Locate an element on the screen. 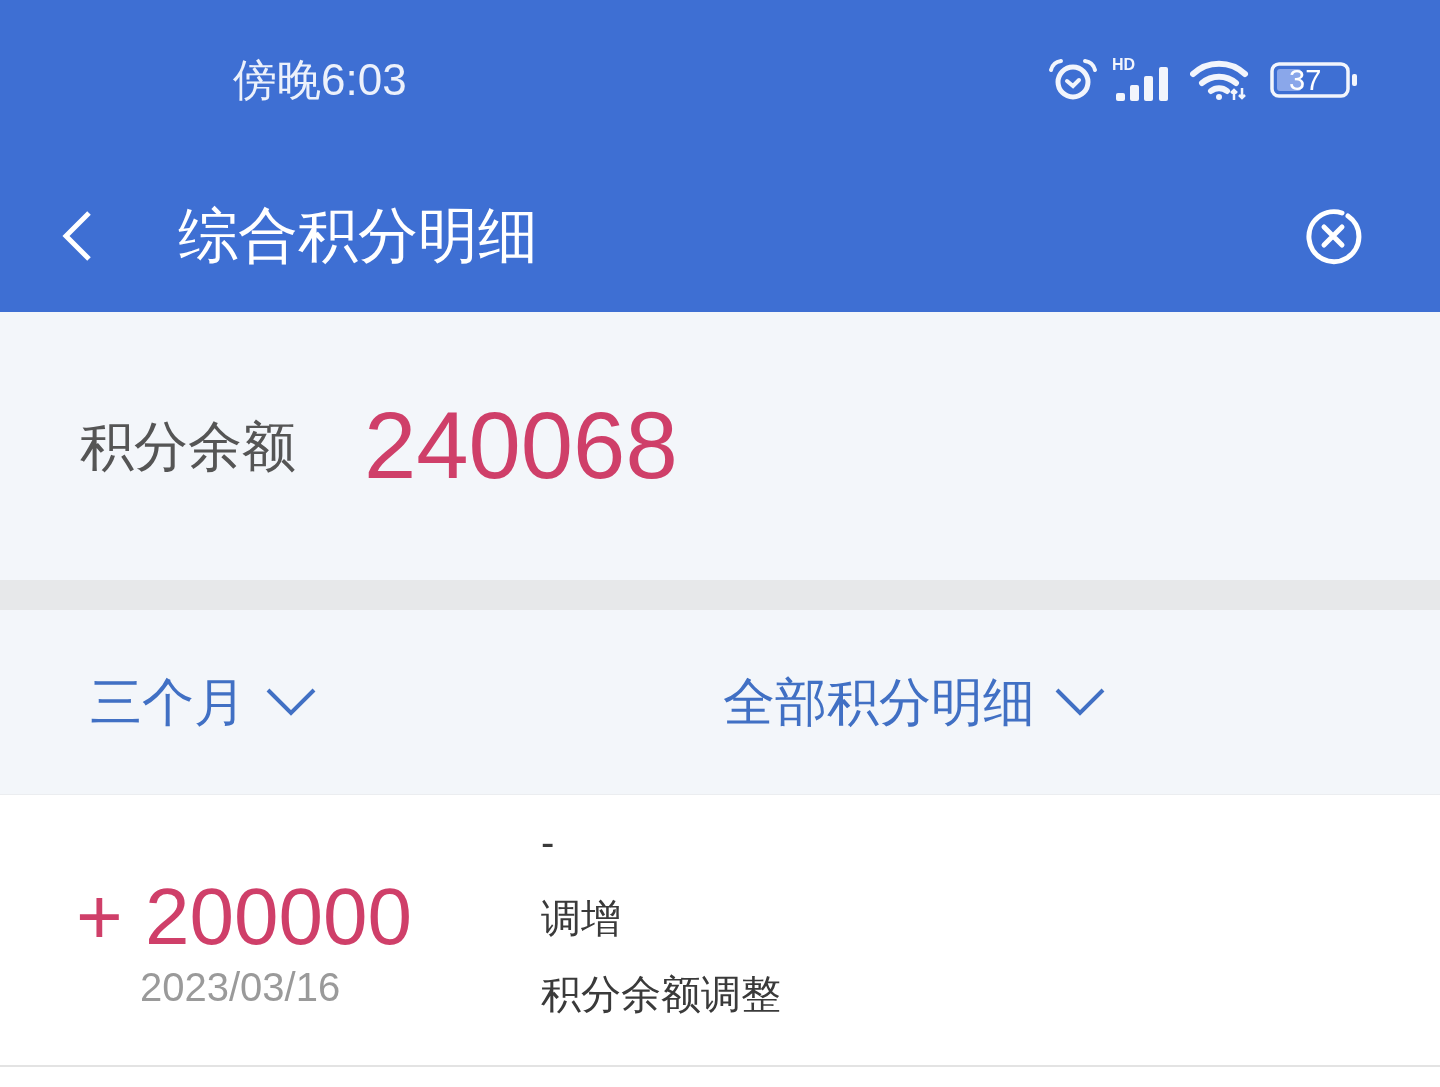 Image resolution: width=1440 pixels, height=1087 pixels. back-chevron-icon is located at coordinates (77, 236).